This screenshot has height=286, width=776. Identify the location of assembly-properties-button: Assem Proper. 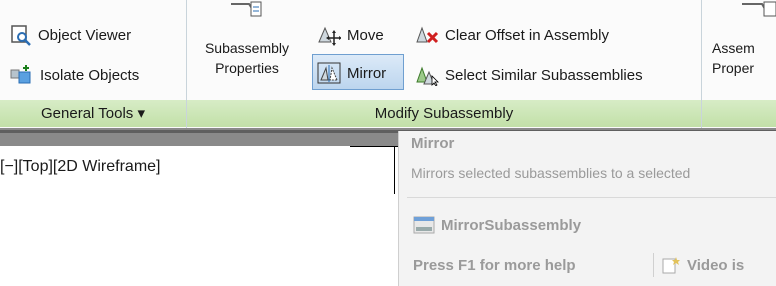
(744, 48).